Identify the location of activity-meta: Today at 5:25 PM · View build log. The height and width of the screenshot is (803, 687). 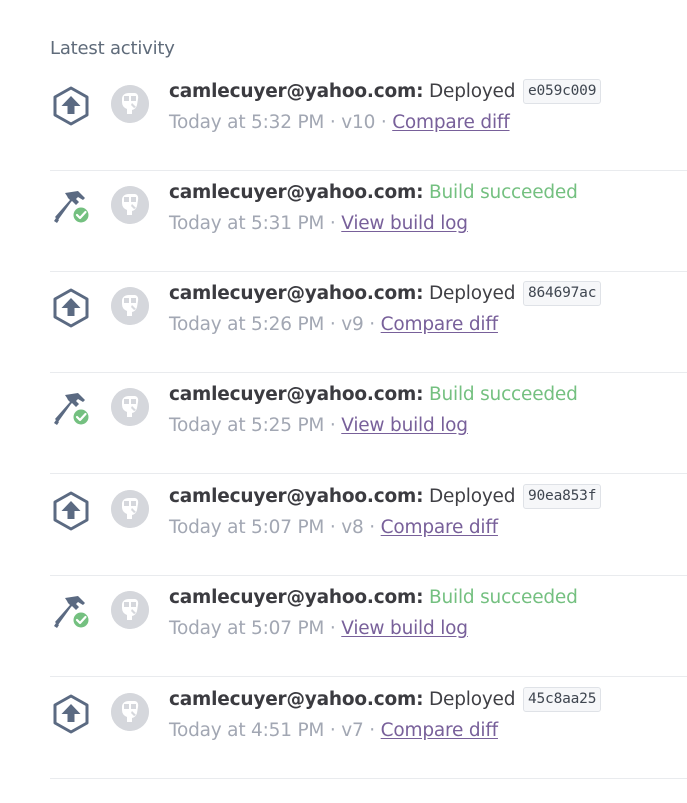
(318, 426).